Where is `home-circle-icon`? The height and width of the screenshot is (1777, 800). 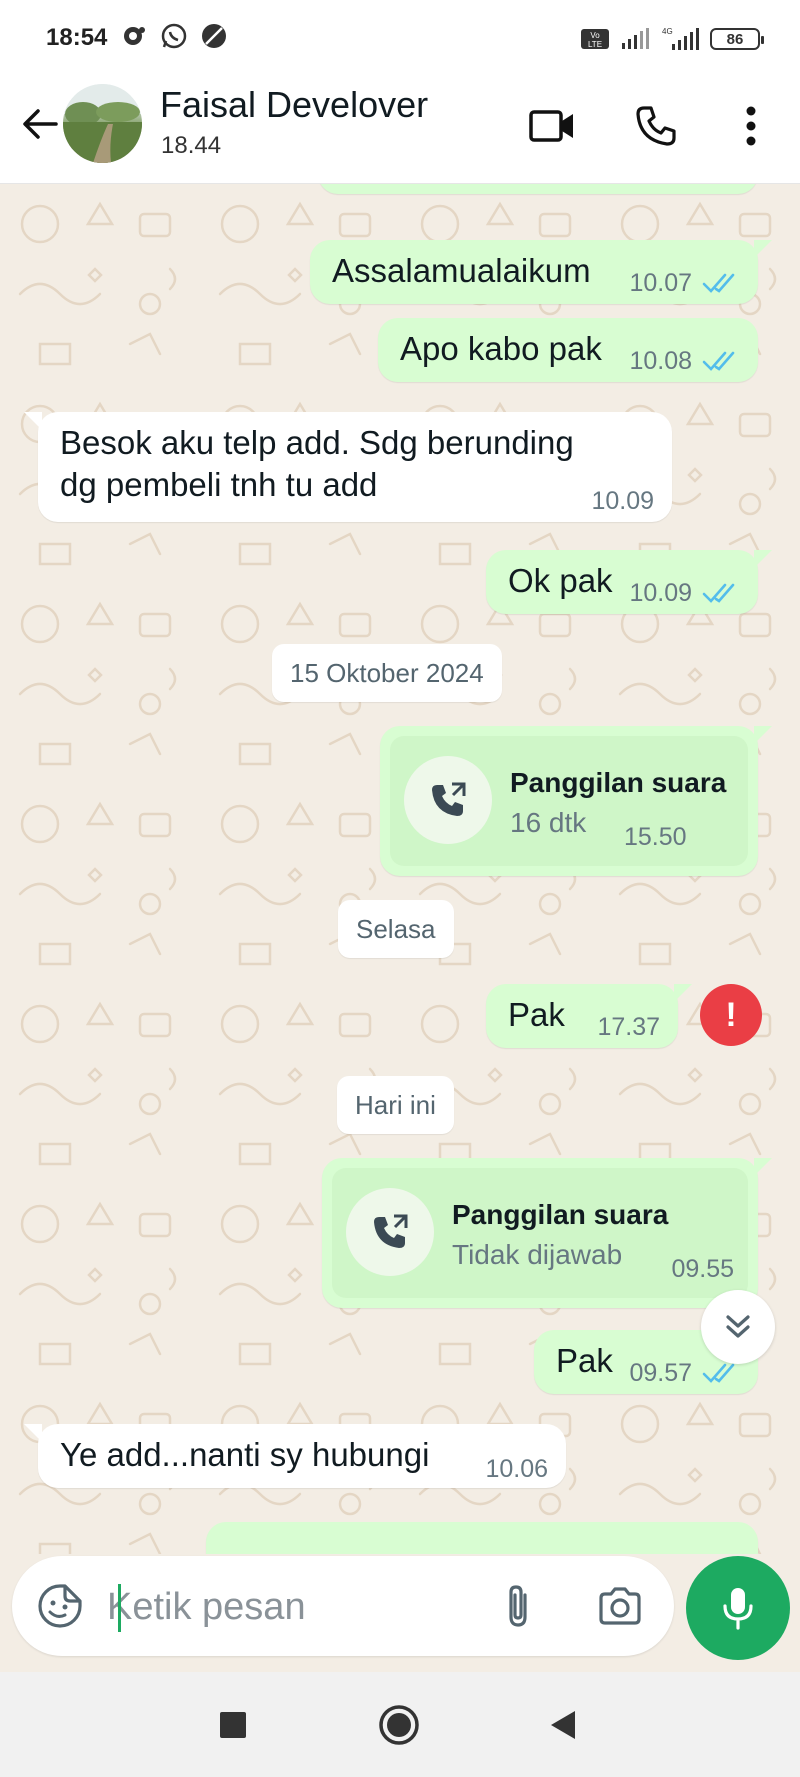
home-circle-icon is located at coordinates (399, 1725).